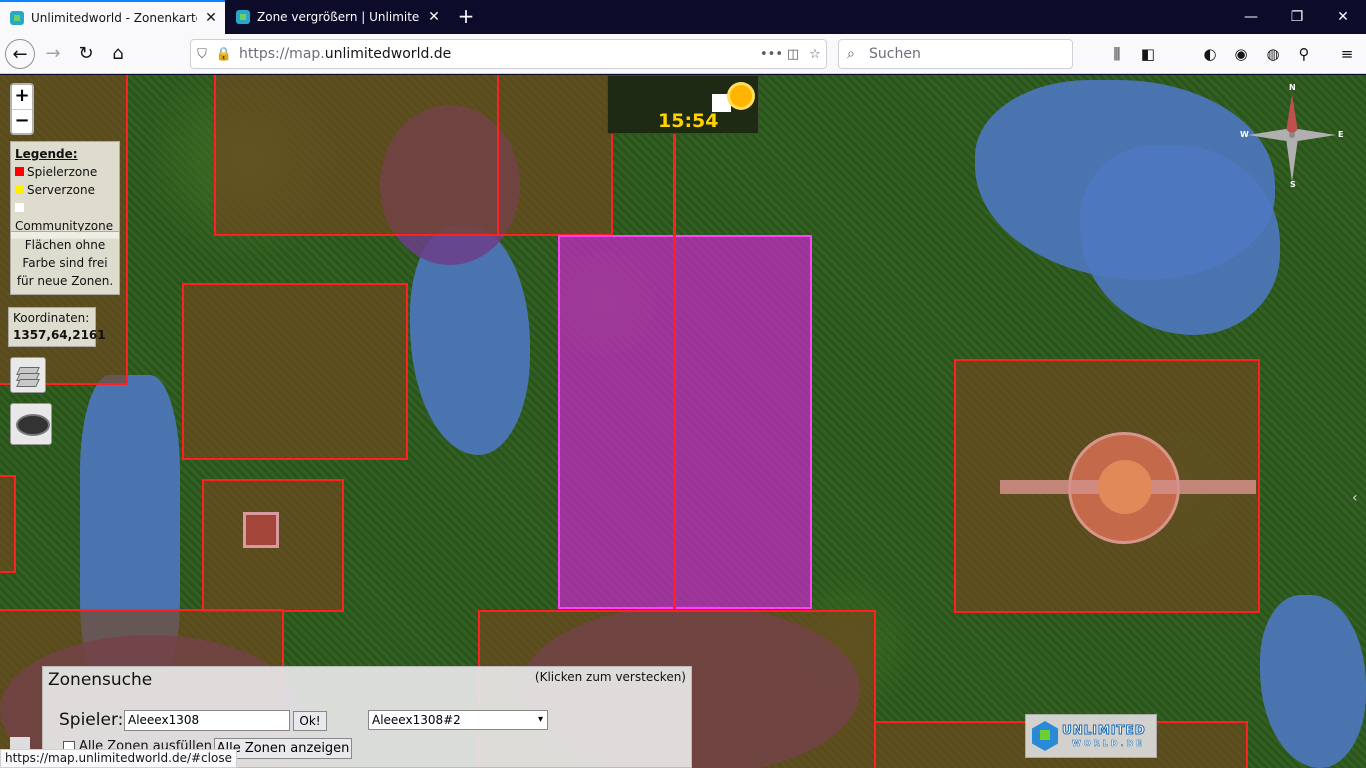  What do you see at coordinates (1251, 17) in the screenshot?
I see `minimize-icon: —` at bounding box center [1251, 17].